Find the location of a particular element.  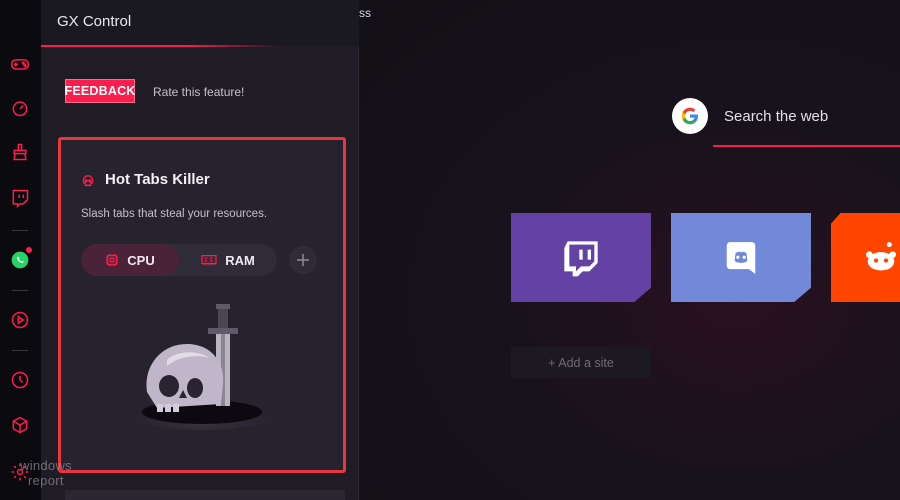

watermark-line2: report is located at coordinates (46, 480).